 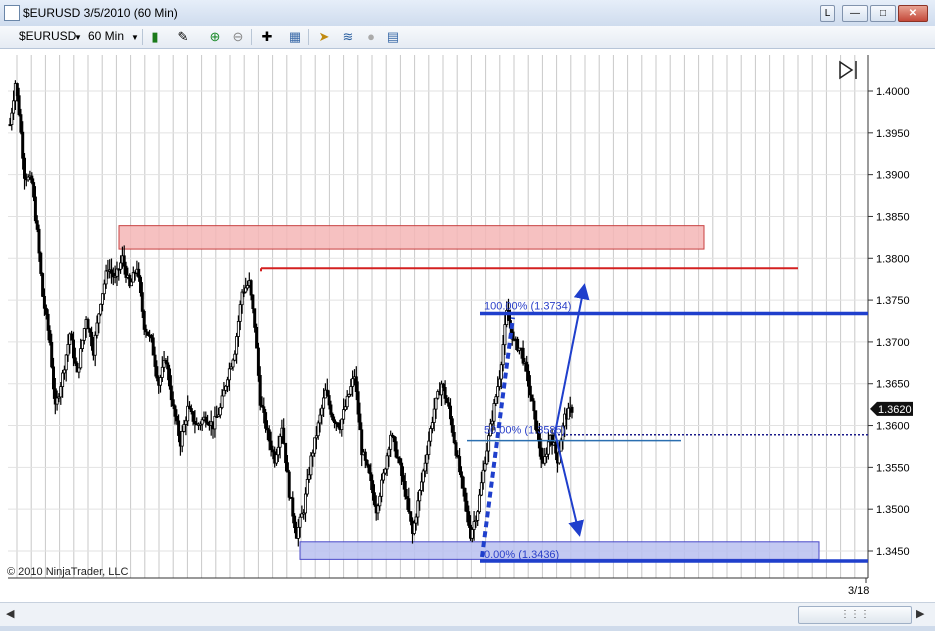 What do you see at coordinates (348, 37) in the screenshot?
I see `indicators-icon: ≋` at bounding box center [348, 37].